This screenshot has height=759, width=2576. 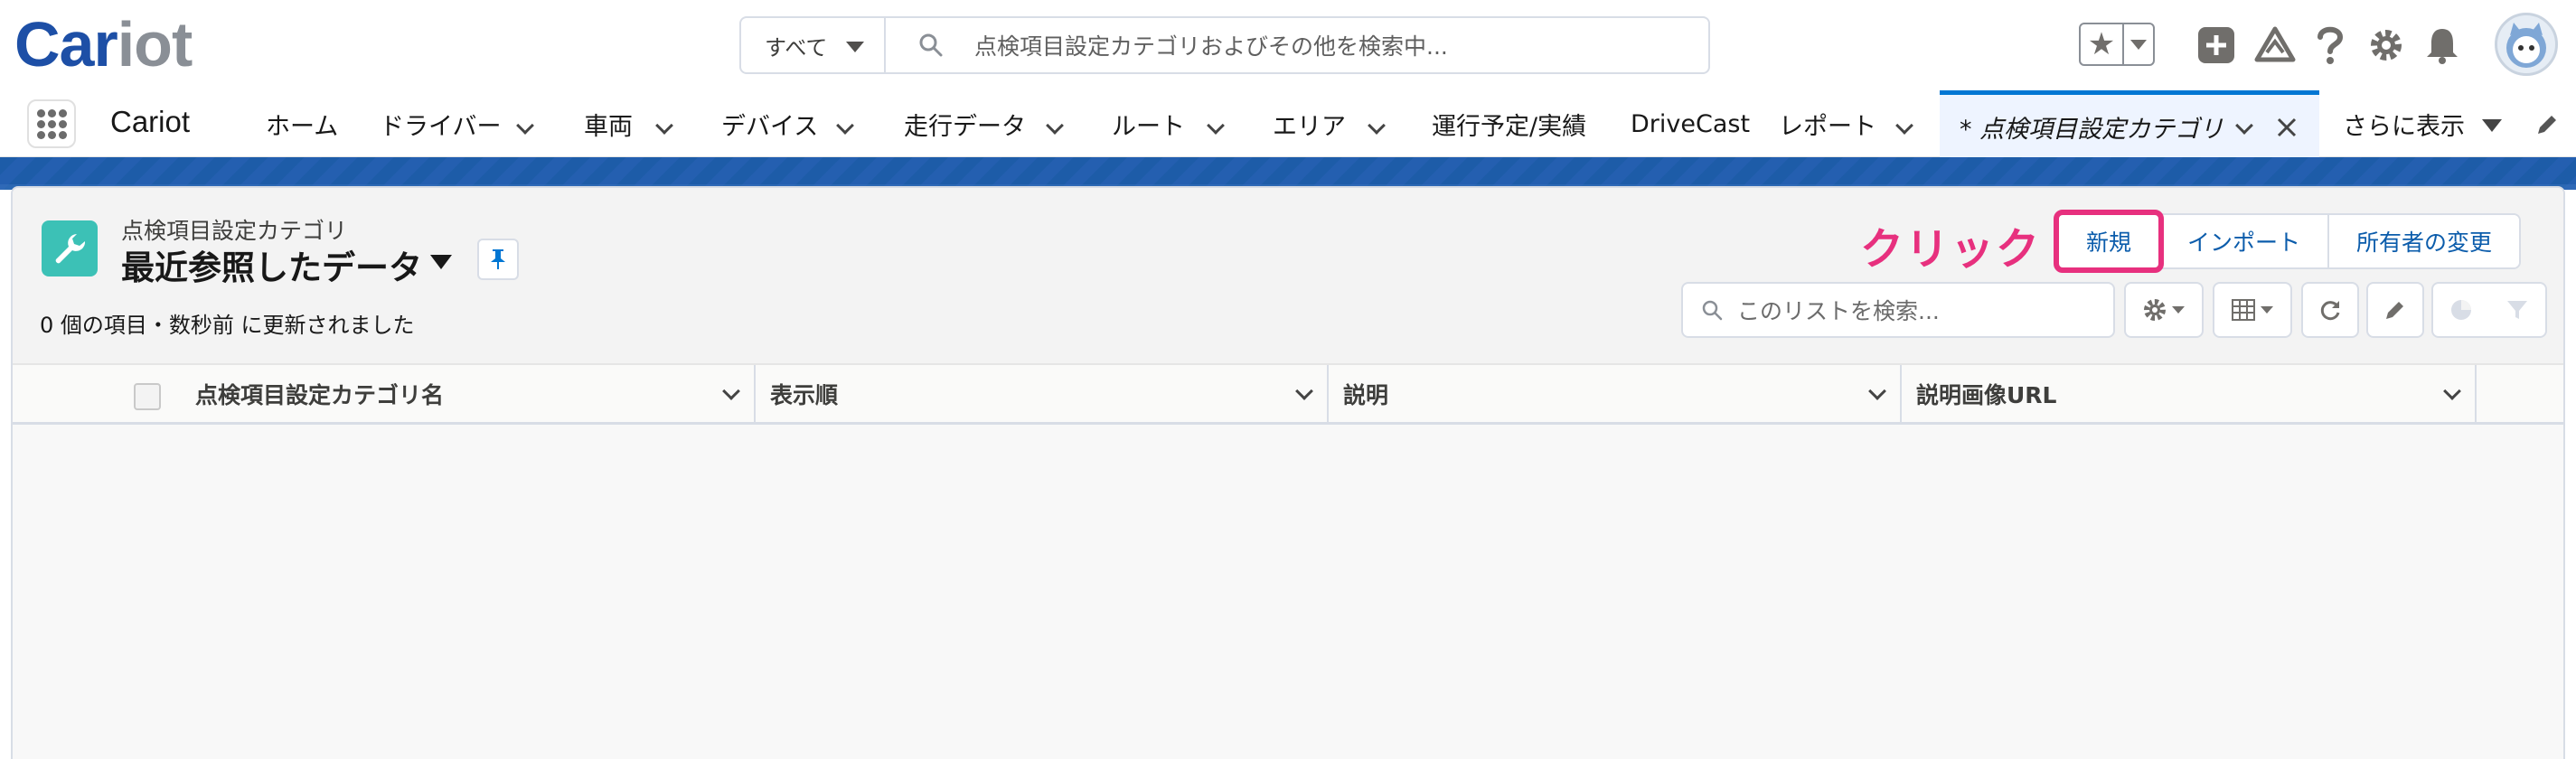 I want to click on app-name: Cariot, so click(x=151, y=122).